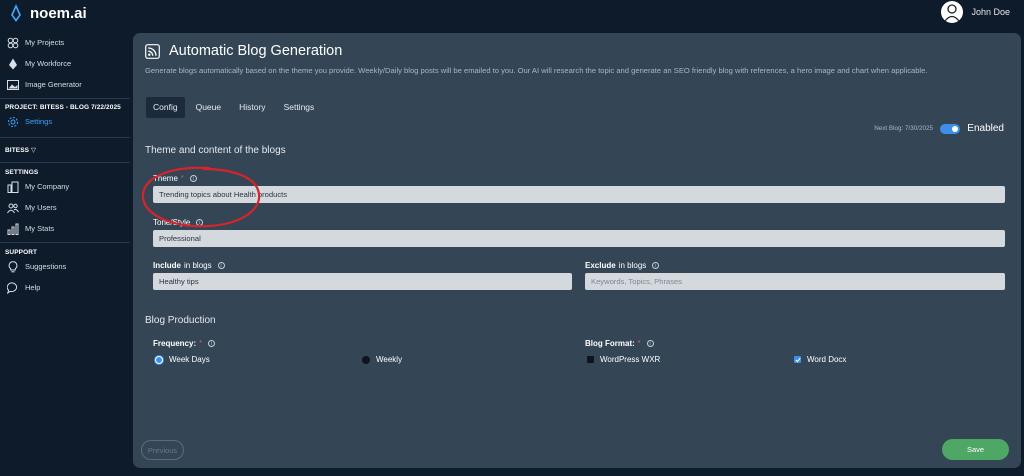  What do you see at coordinates (39, 121) in the screenshot?
I see `sidebar-item-label: Settings` at bounding box center [39, 121].